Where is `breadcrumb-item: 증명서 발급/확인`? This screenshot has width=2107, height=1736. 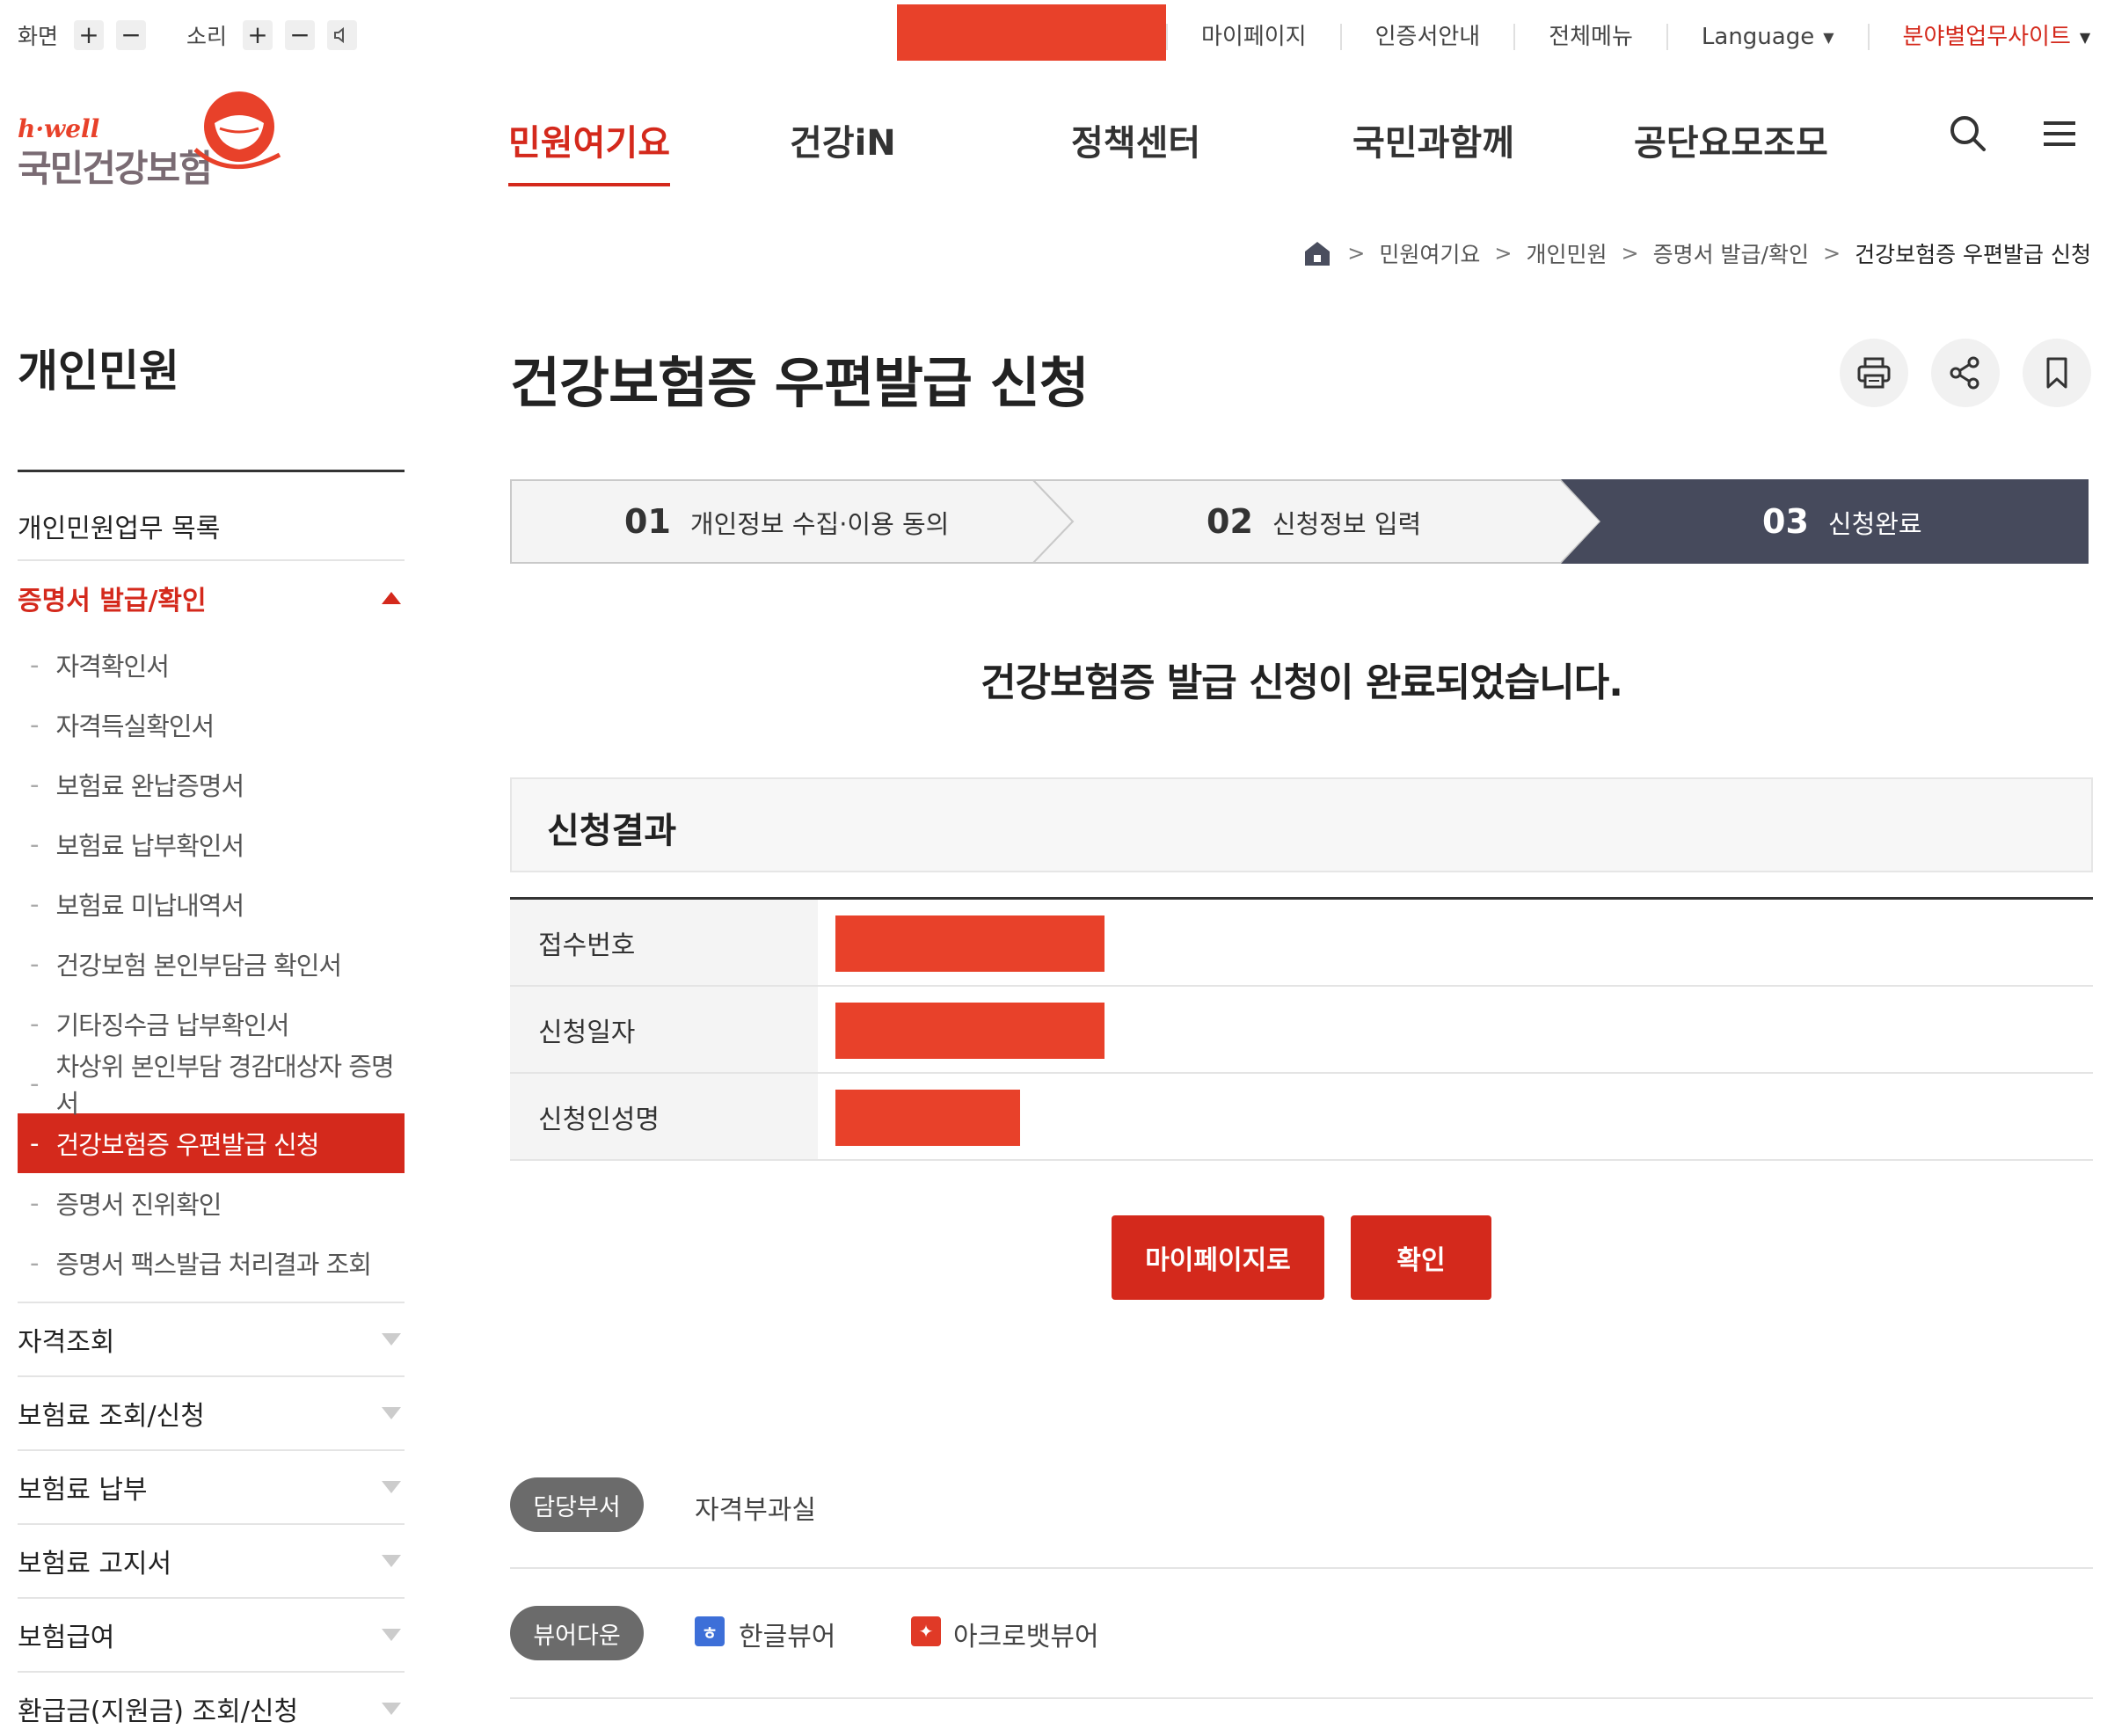 breadcrumb-item: 증명서 발급/확인 is located at coordinates (1731, 253).